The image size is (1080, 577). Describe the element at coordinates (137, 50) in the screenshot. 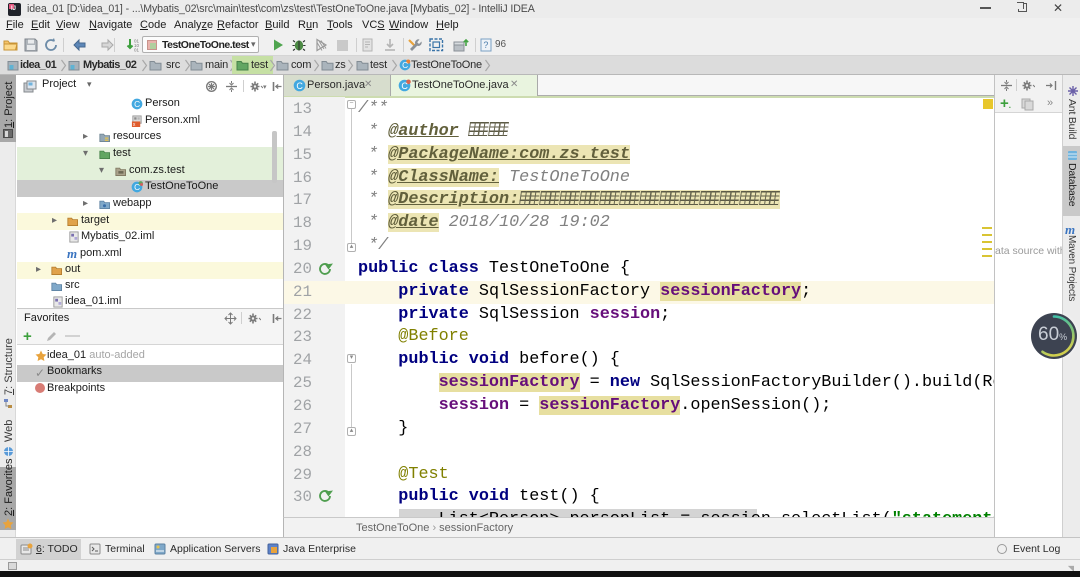

I see `svg-text: 01` at that location.